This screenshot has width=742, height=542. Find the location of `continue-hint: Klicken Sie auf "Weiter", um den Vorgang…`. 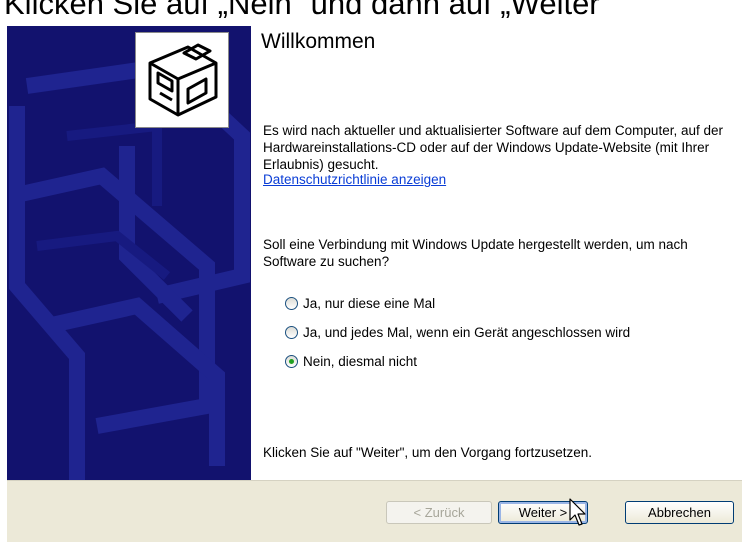

continue-hint: Klicken Sie auf "Weiter", um den Vorgang… is located at coordinates (428, 452).